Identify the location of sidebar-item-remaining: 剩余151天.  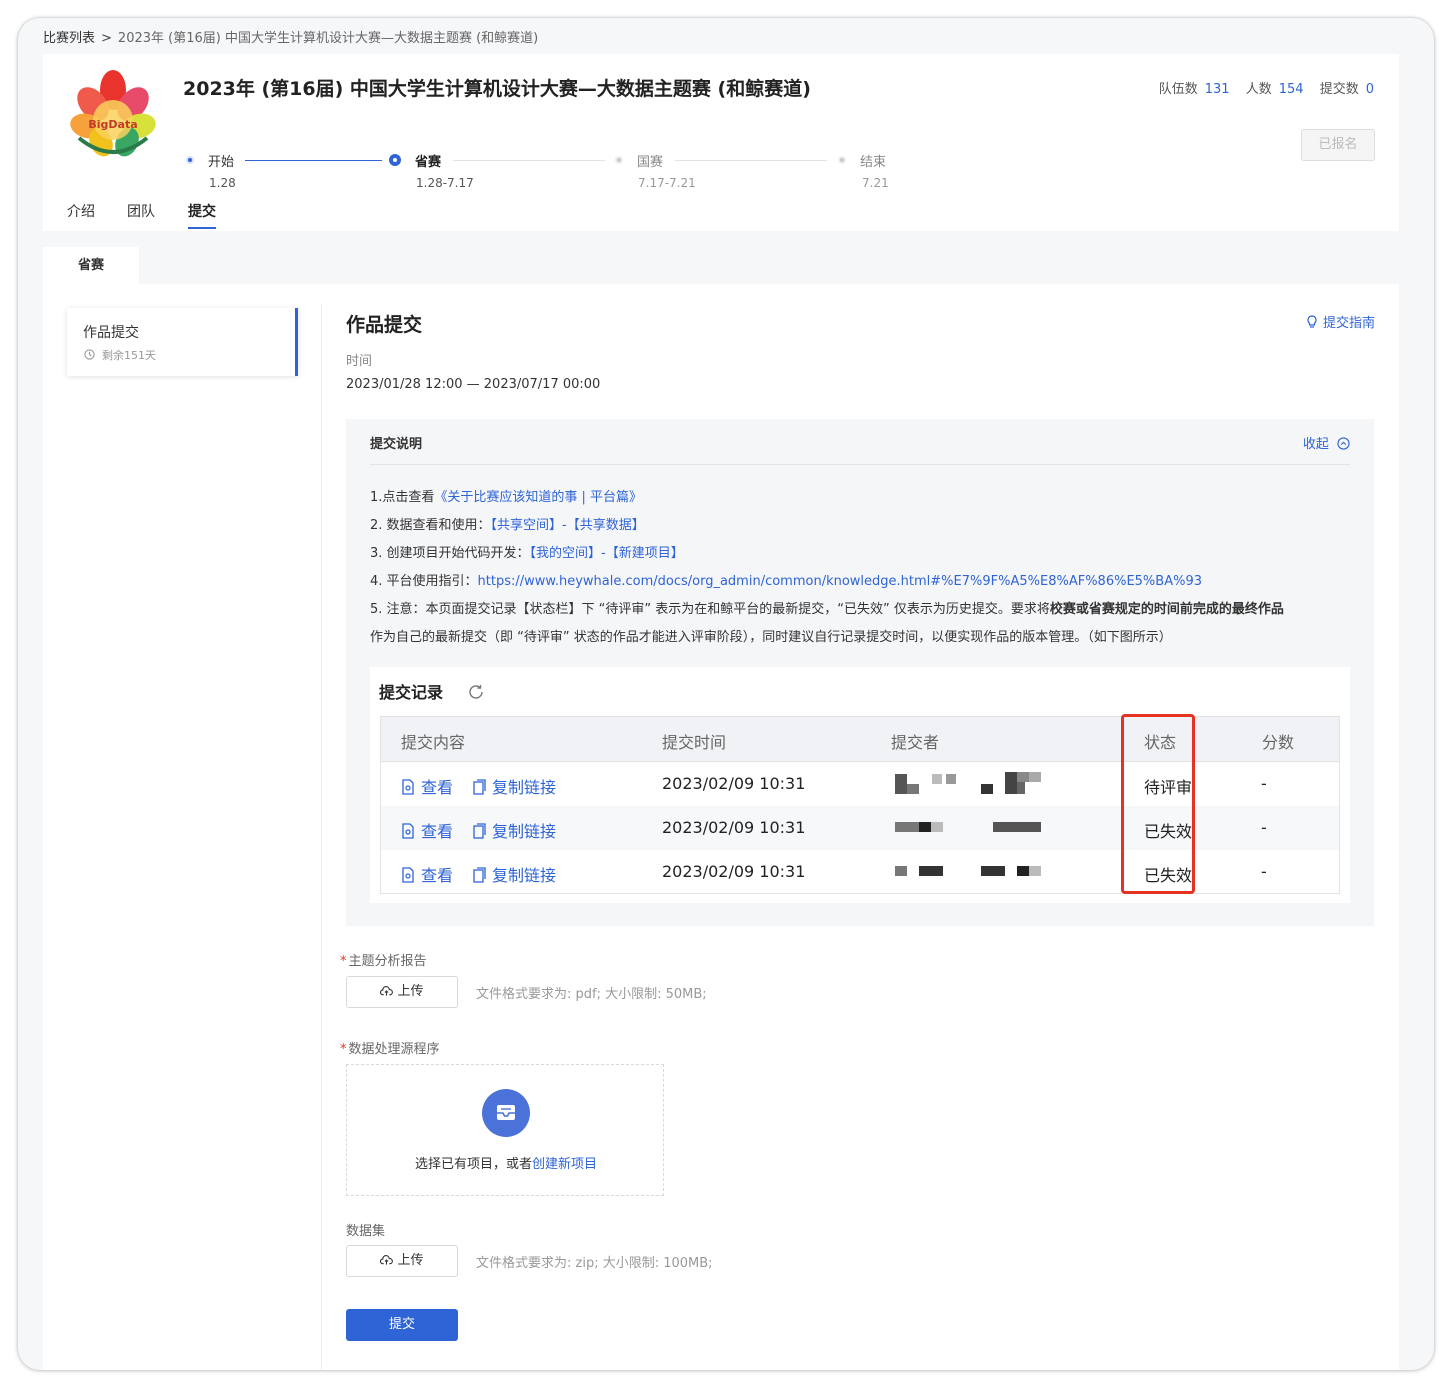
(129, 355).